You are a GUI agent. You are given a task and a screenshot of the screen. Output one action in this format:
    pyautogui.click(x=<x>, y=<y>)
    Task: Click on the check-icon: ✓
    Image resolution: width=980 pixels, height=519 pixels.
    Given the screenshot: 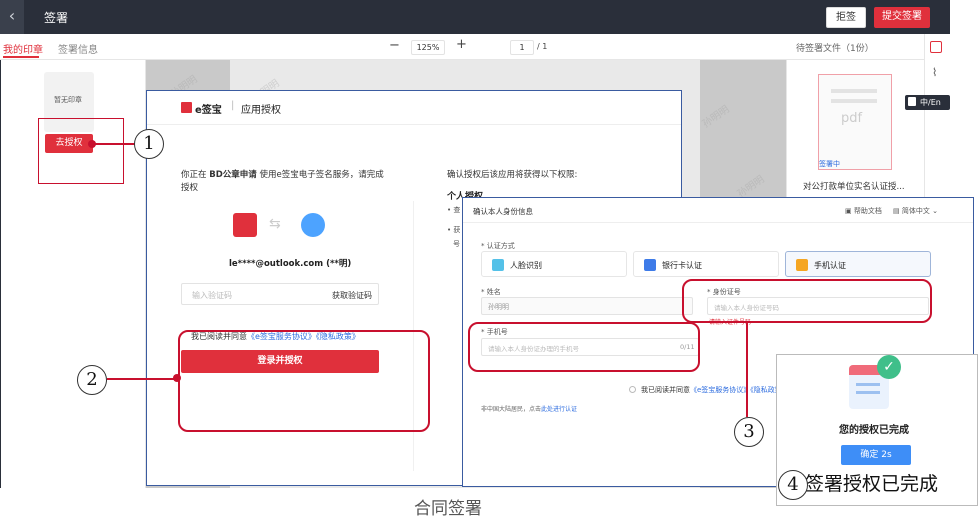 What is the action you would take?
    pyautogui.click(x=889, y=367)
    